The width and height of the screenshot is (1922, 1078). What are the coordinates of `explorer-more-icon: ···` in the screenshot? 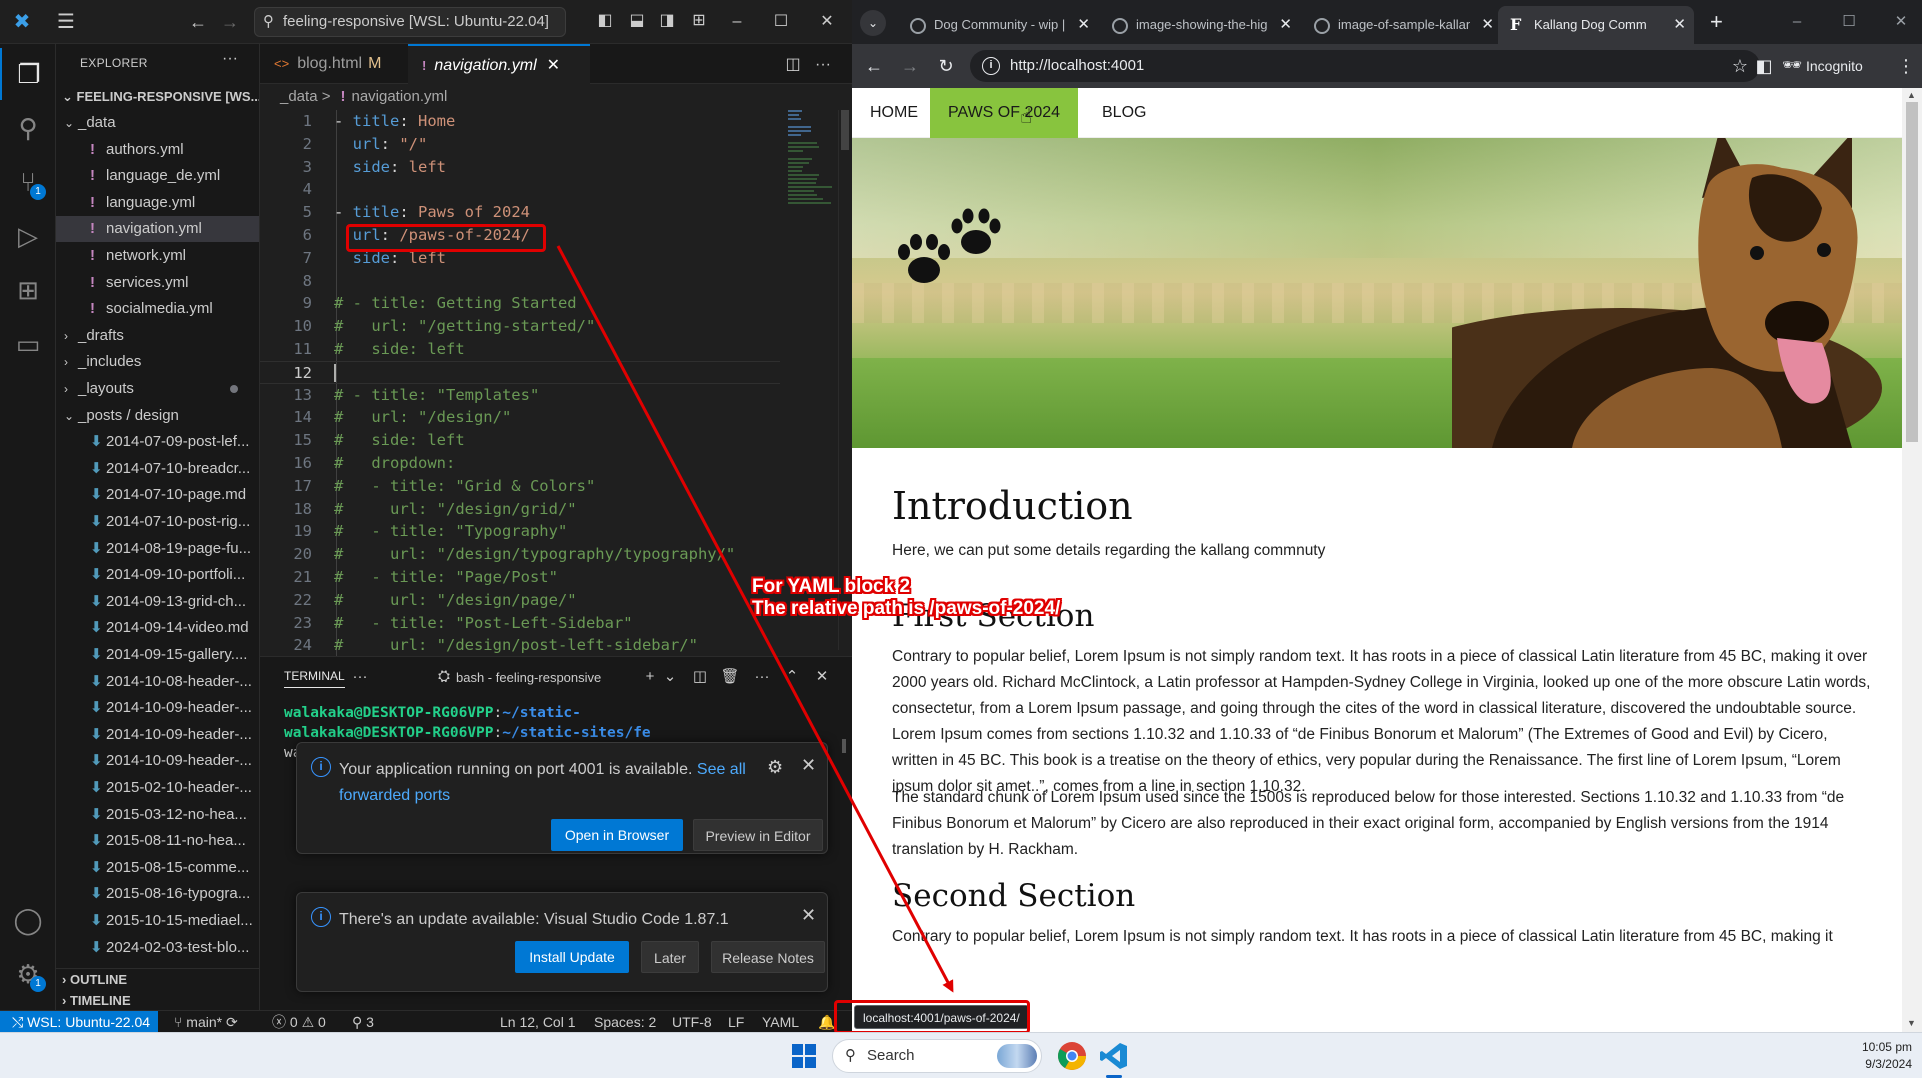 It's located at (230, 59).